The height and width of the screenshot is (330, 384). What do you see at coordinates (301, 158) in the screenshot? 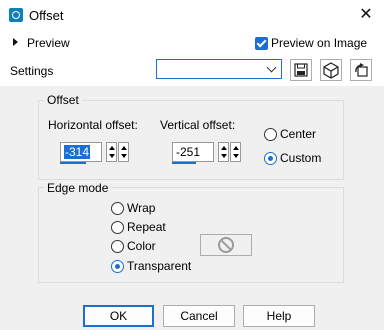
I see `custom-label: Custom` at bounding box center [301, 158].